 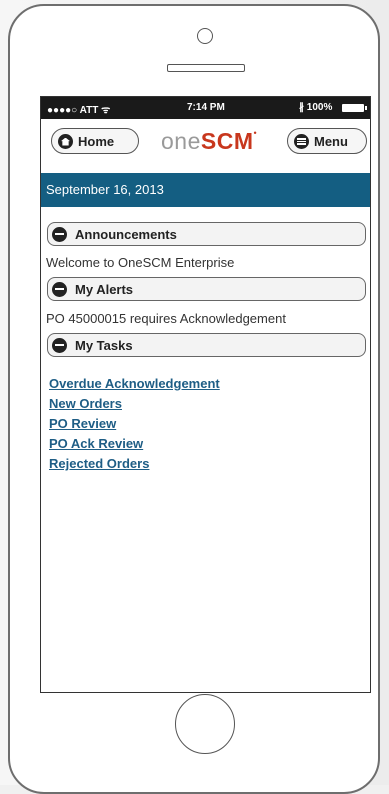 I want to click on status-bar: ●●●●○ ATT ᯤ 7:14 PM ∦ 100%, so click(x=205, y=108).